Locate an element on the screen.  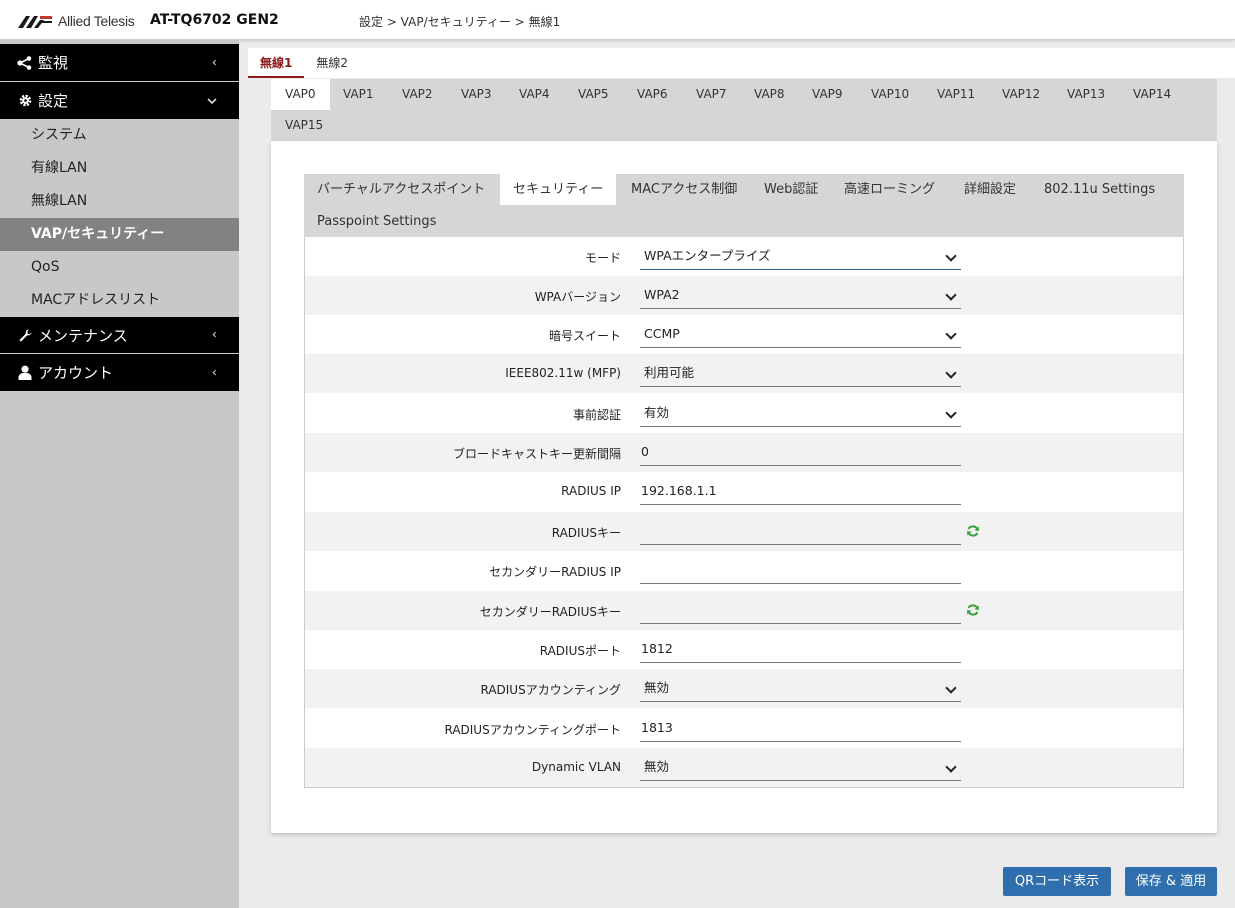
radio-tab-bar is located at coordinates (741, 63).